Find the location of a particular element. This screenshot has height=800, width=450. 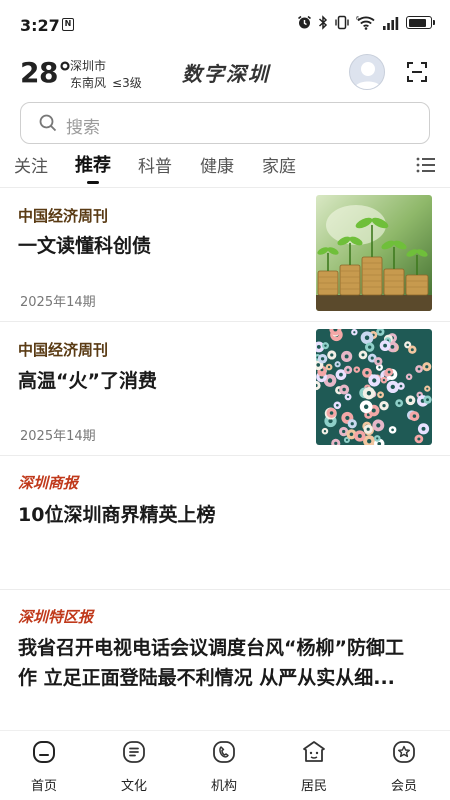

article-title: 10位深圳商界精英上榜 is located at coordinates (117, 515).